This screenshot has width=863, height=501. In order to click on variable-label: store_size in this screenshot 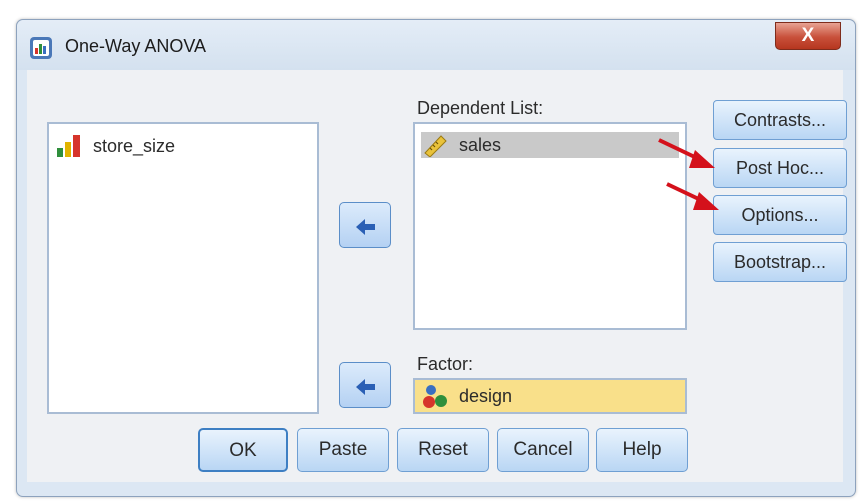, I will do `click(134, 145)`.